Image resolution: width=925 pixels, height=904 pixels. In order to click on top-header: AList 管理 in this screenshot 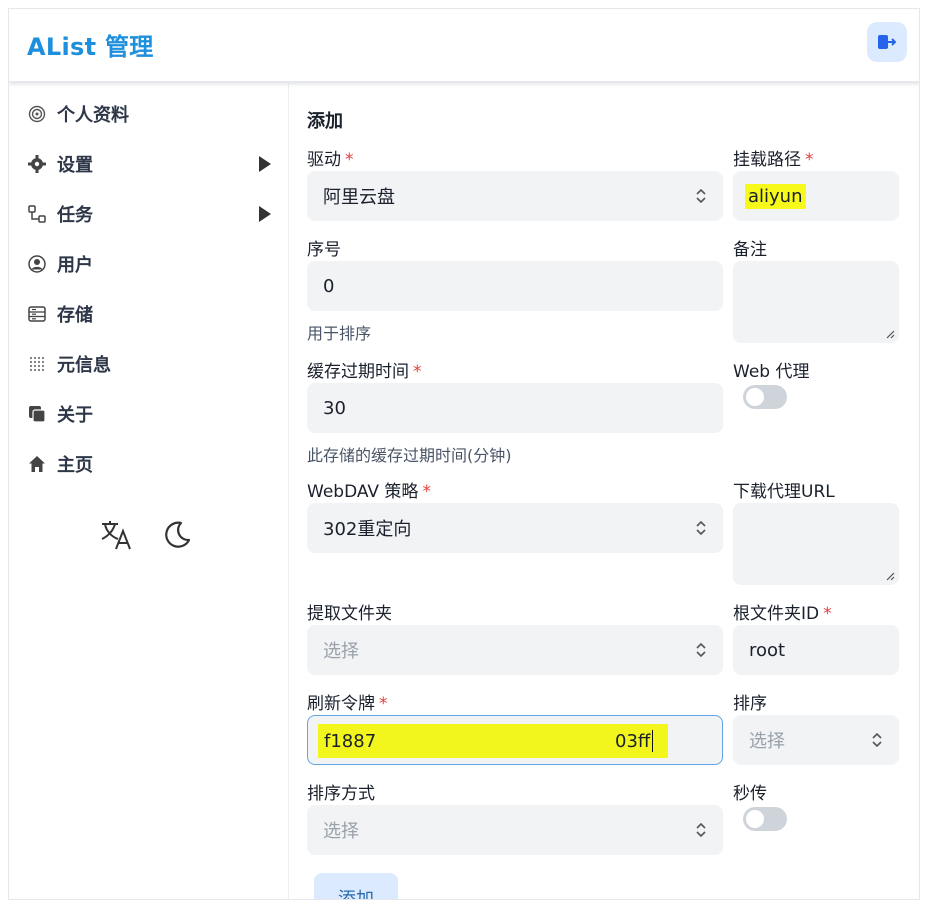, I will do `click(464, 45)`.